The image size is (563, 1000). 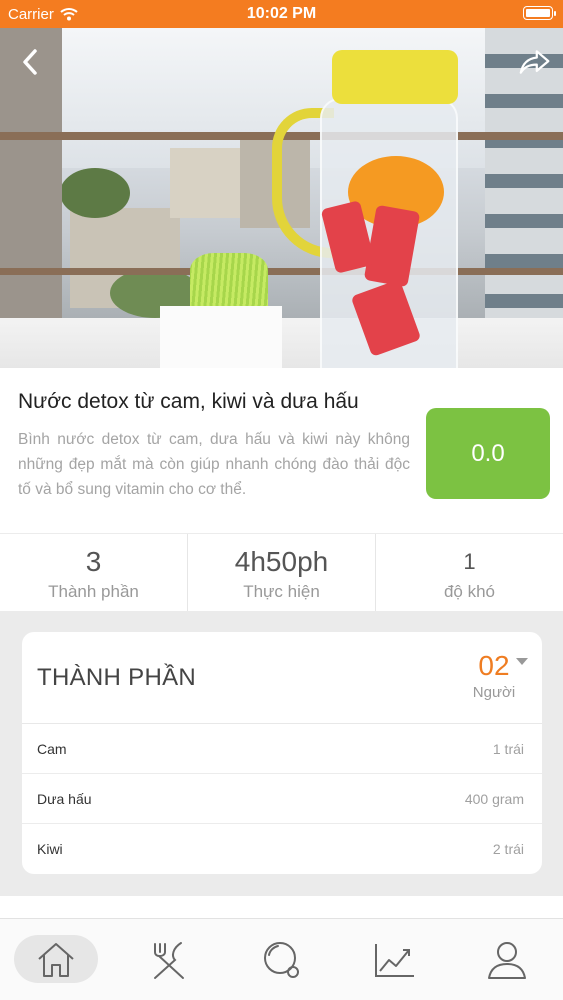 I want to click on user-icon, so click(x=506, y=960).